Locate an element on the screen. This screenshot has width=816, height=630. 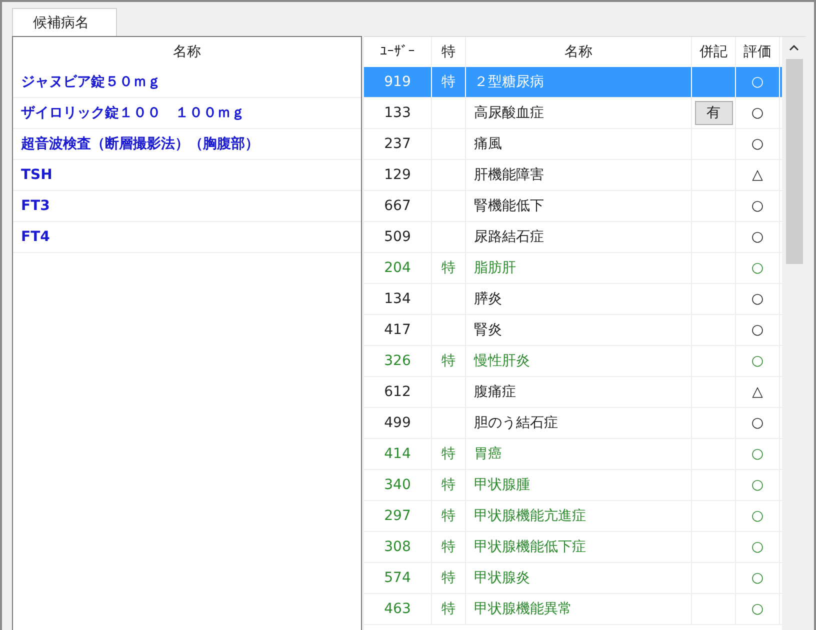
table-cell: 237 is located at coordinates (397, 144).